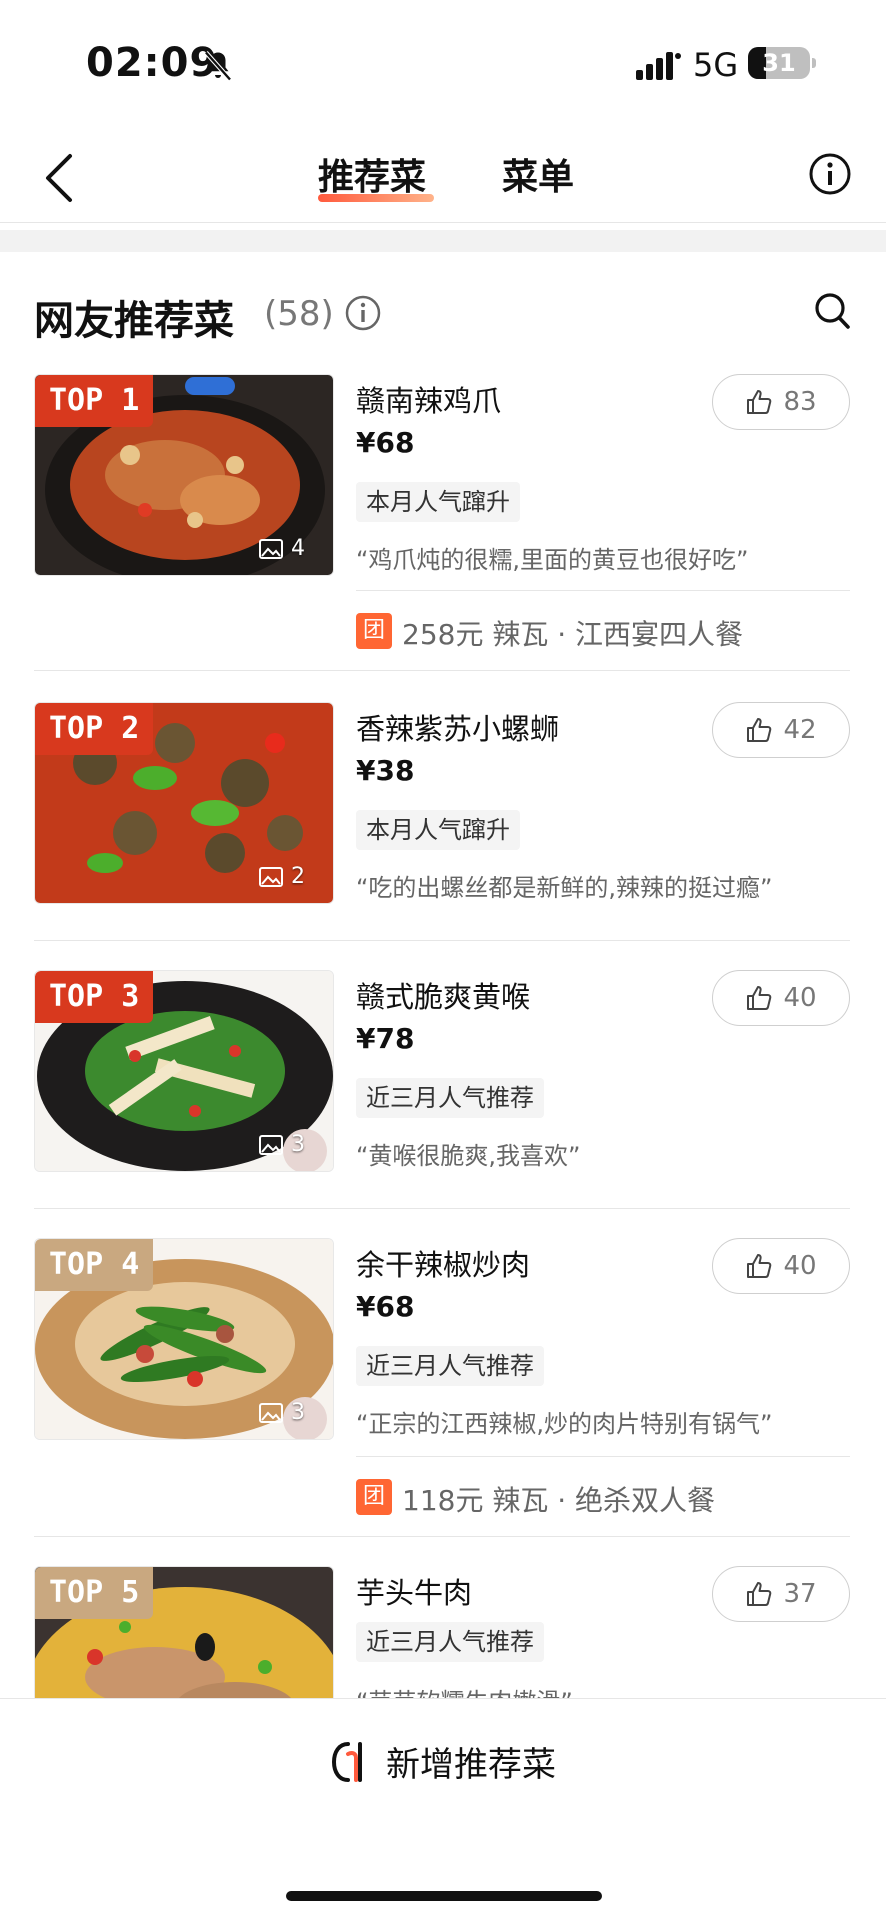 This screenshot has height=1920, width=886. Describe the element at coordinates (559, 1500) in the screenshot. I see `group-deal-text: 118元 辣瓦 · 绝杀双人餐` at that location.